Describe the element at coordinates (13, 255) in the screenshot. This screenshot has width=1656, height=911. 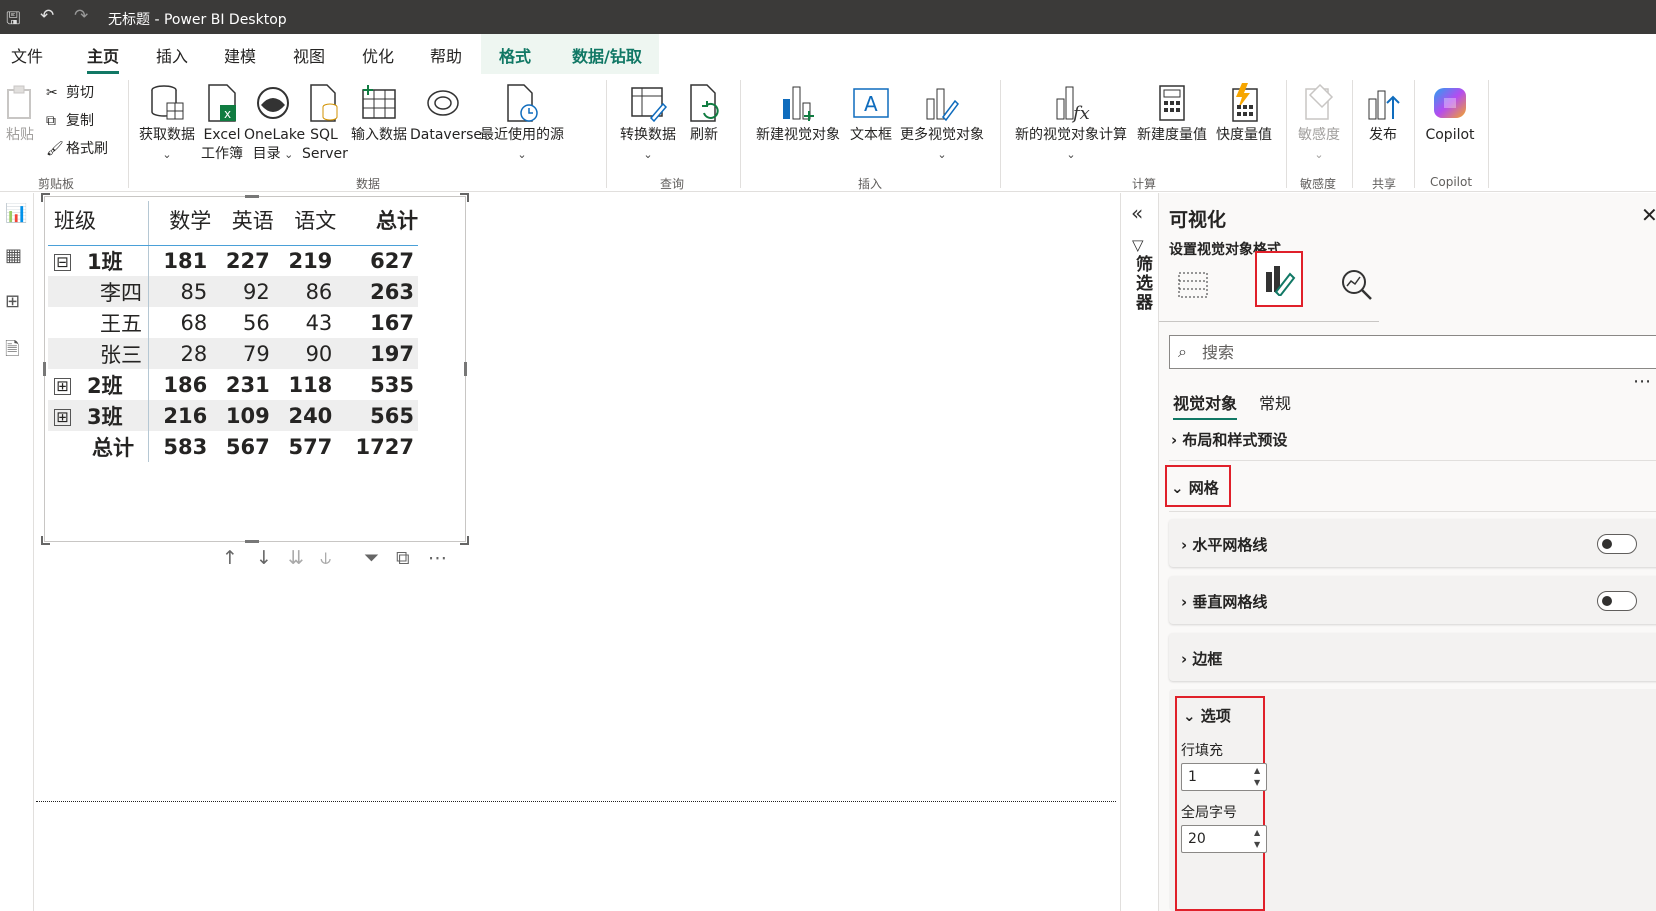
I see `table-view-icon: ▦` at that location.